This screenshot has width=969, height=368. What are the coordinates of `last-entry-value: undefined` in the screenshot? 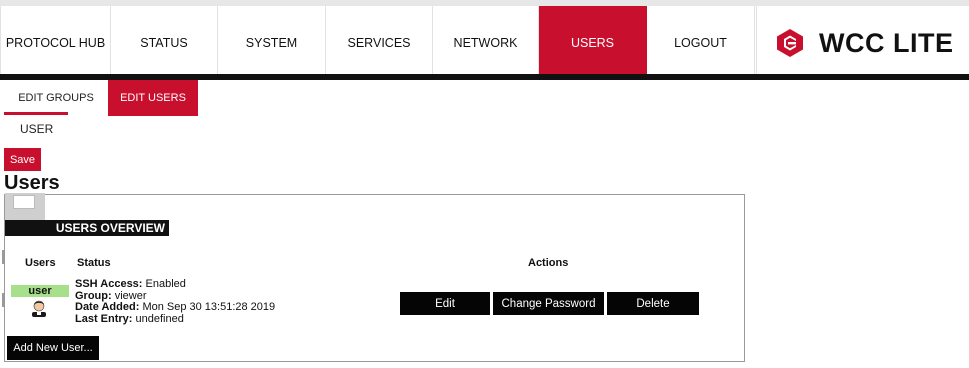 It's located at (159, 318).